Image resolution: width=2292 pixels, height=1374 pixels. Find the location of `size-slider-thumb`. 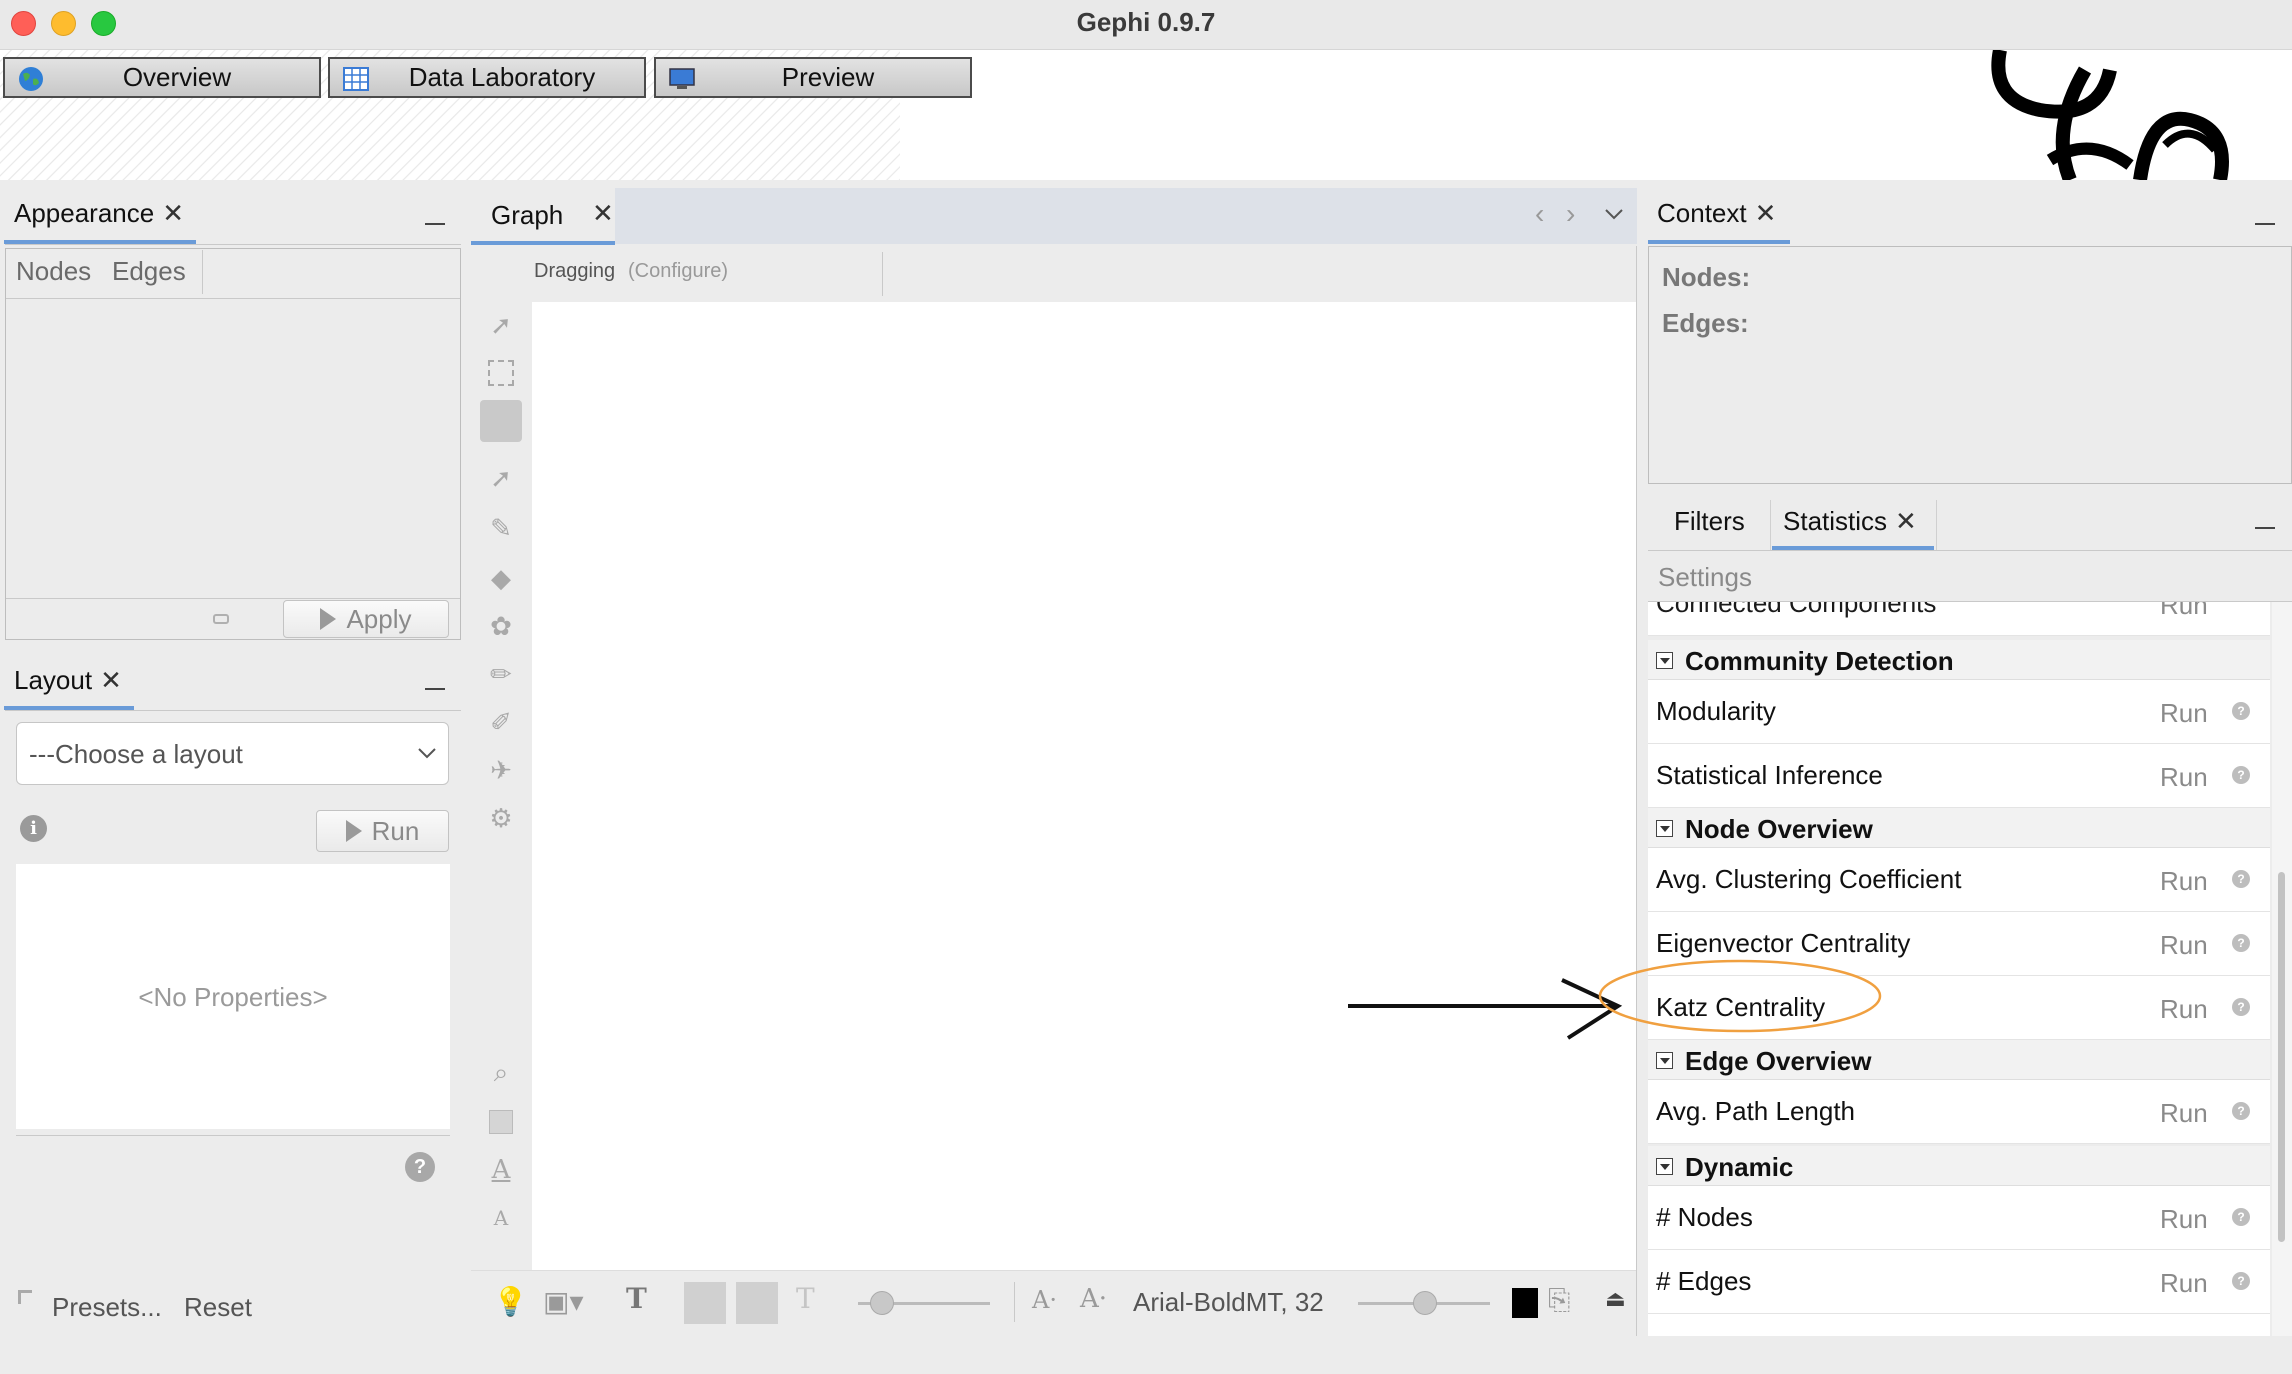

size-slider-thumb is located at coordinates (882, 1303).